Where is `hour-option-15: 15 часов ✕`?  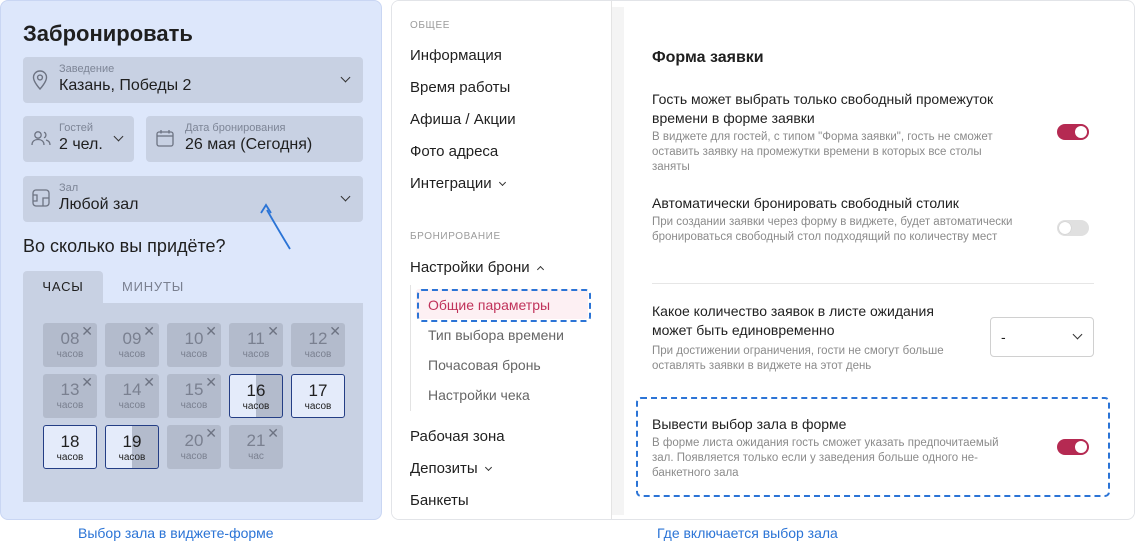
hour-option-15: 15 часов ✕ is located at coordinates (194, 396).